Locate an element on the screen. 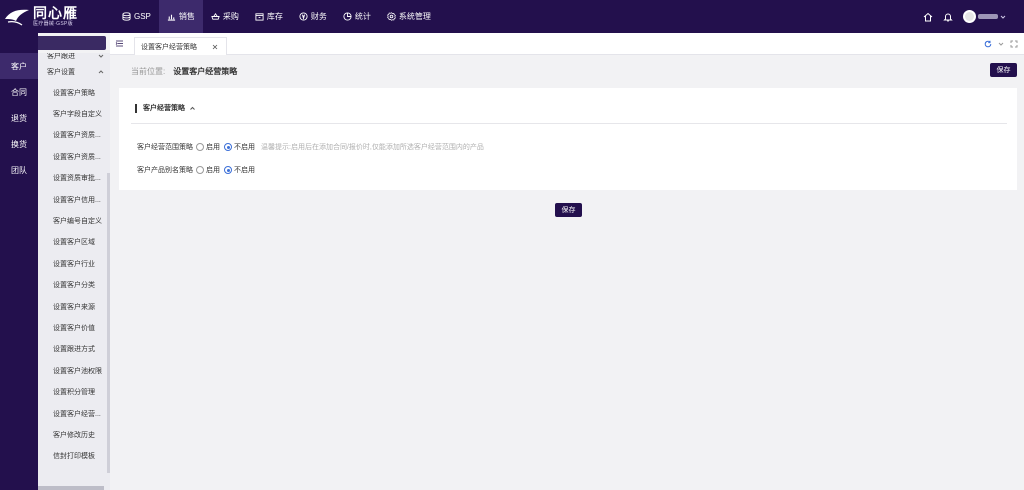 This screenshot has width=1024, height=490. leftnav-item-team: 团队 is located at coordinates (19, 170).